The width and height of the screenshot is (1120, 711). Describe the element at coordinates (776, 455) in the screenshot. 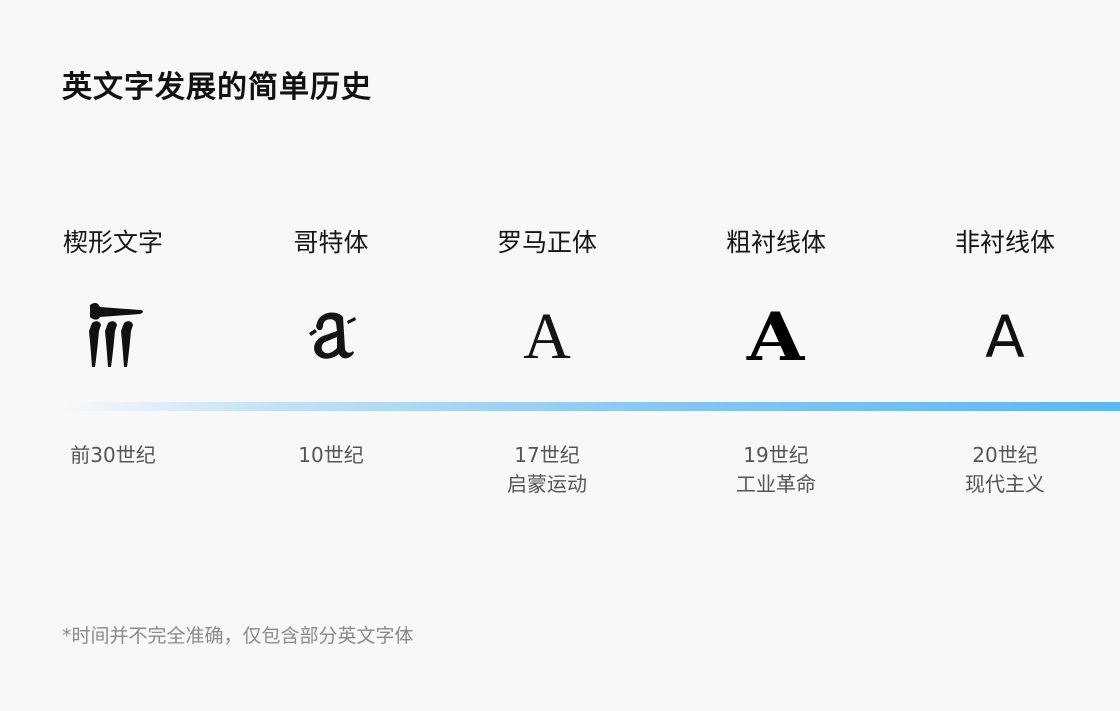

I see `era-century: 19世纪` at that location.